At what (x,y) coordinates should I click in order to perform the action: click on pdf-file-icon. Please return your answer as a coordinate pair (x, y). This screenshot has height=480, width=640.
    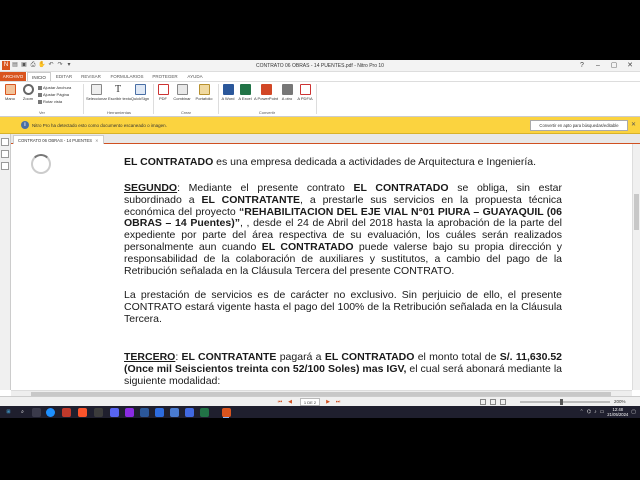
    Looking at the image, I should click on (163, 89).